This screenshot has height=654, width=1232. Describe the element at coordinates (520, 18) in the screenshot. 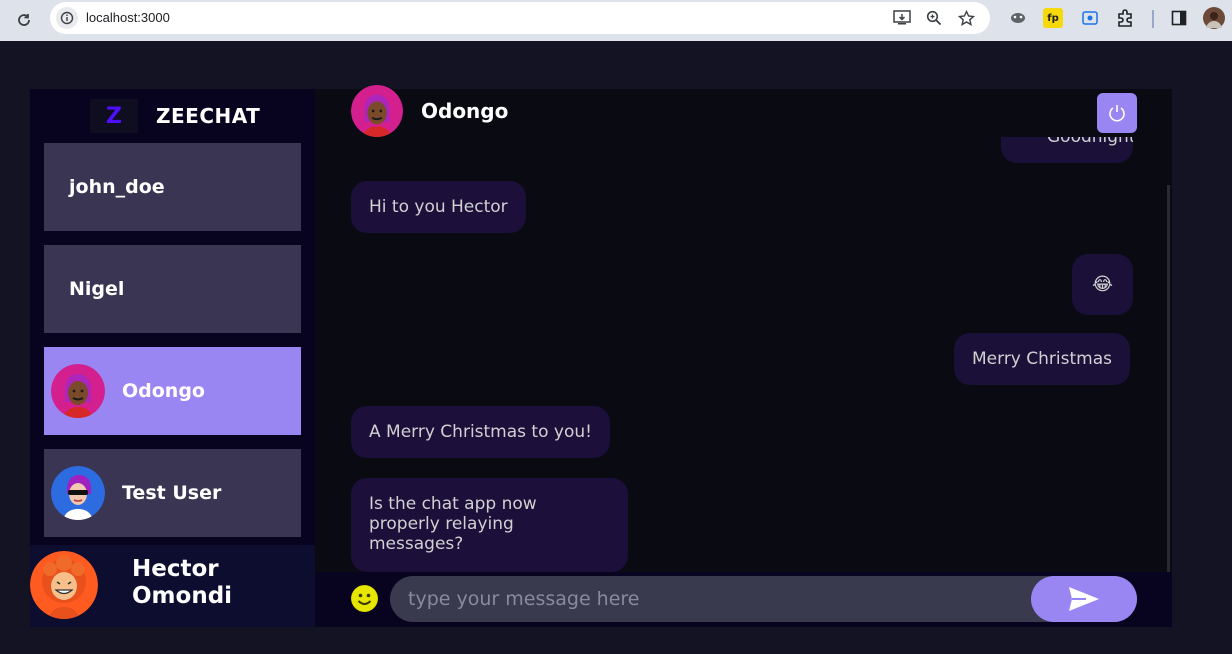

I see `address-bar: localhost:3000` at that location.